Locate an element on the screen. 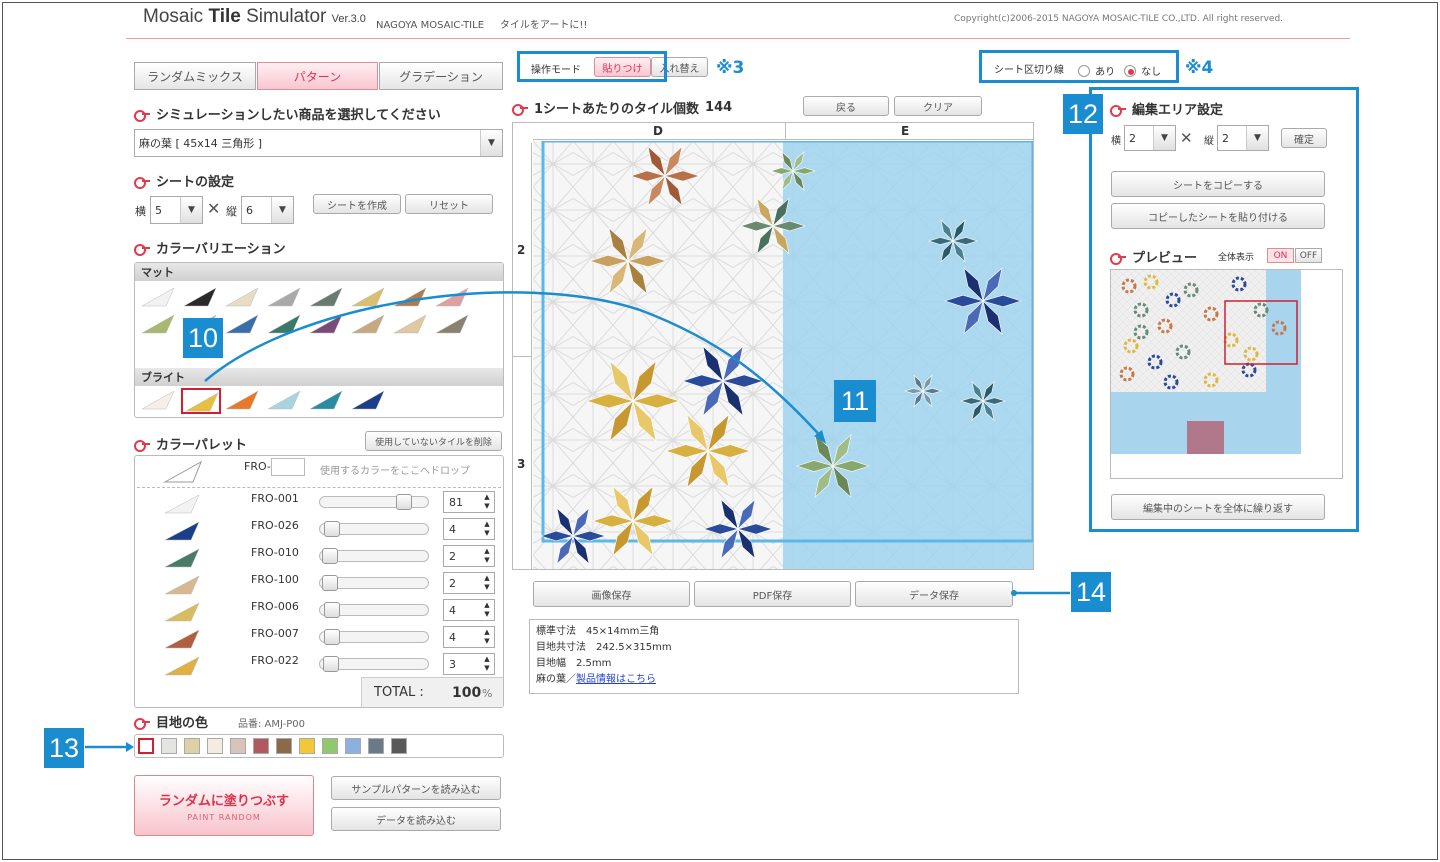  sheet-width-select: 5 ▼ is located at coordinates (176, 210).